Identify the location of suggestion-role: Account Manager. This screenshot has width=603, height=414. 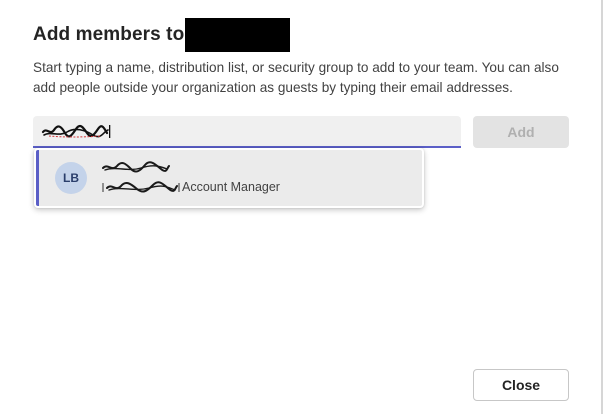
(231, 187).